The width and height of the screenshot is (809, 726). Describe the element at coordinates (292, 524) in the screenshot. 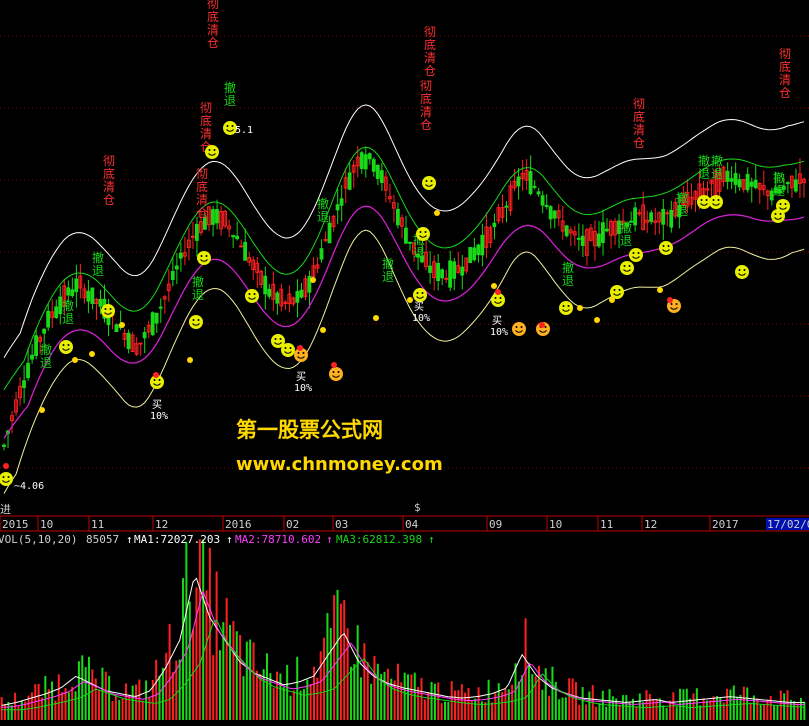

I see `date-axis-label: 02` at that location.